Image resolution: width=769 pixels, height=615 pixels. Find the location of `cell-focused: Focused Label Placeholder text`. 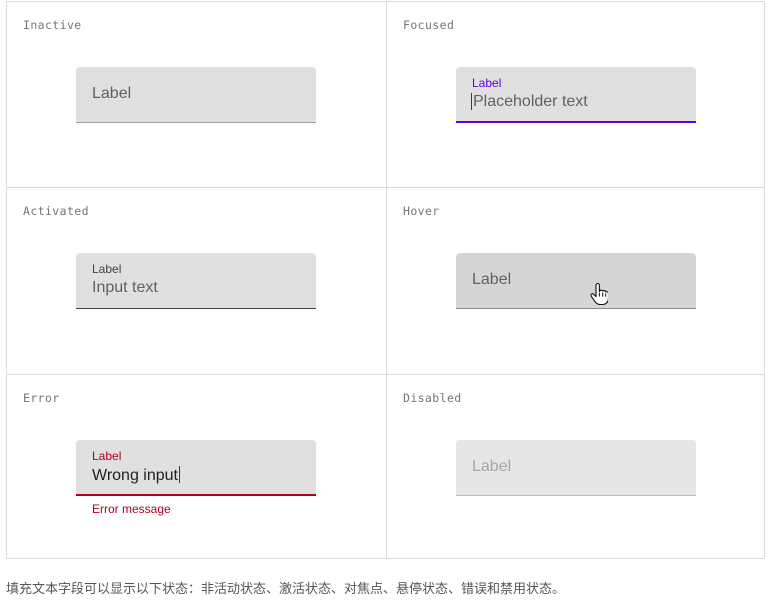

cell-focused: Focused Label Placeholder text is located at coordinates (576, 94).